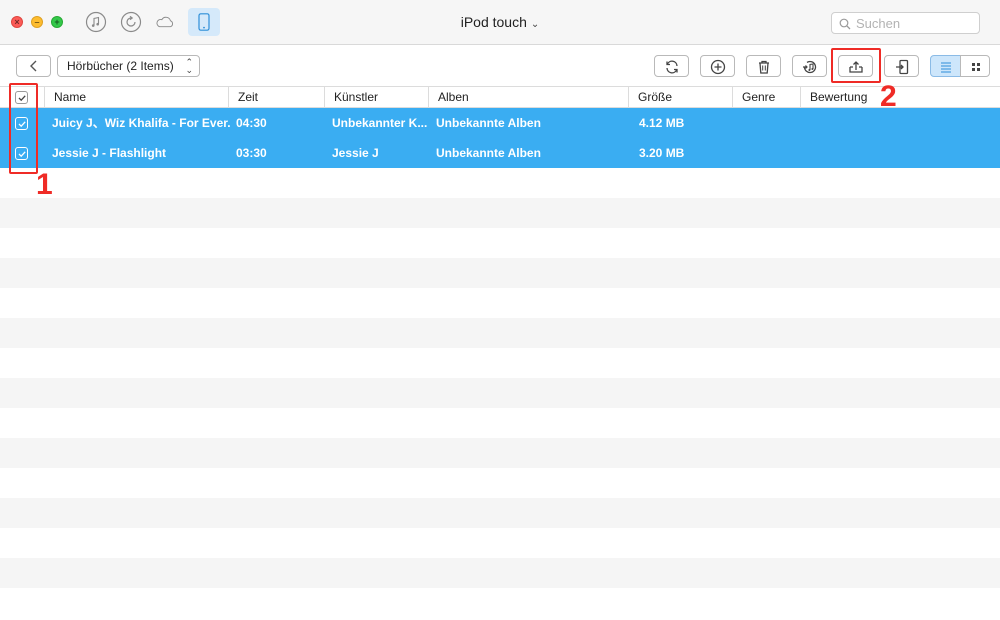  Describe the element at coordinates (377, 97) in the screenshot. I see `column-header-artist: Künstler` at that location.